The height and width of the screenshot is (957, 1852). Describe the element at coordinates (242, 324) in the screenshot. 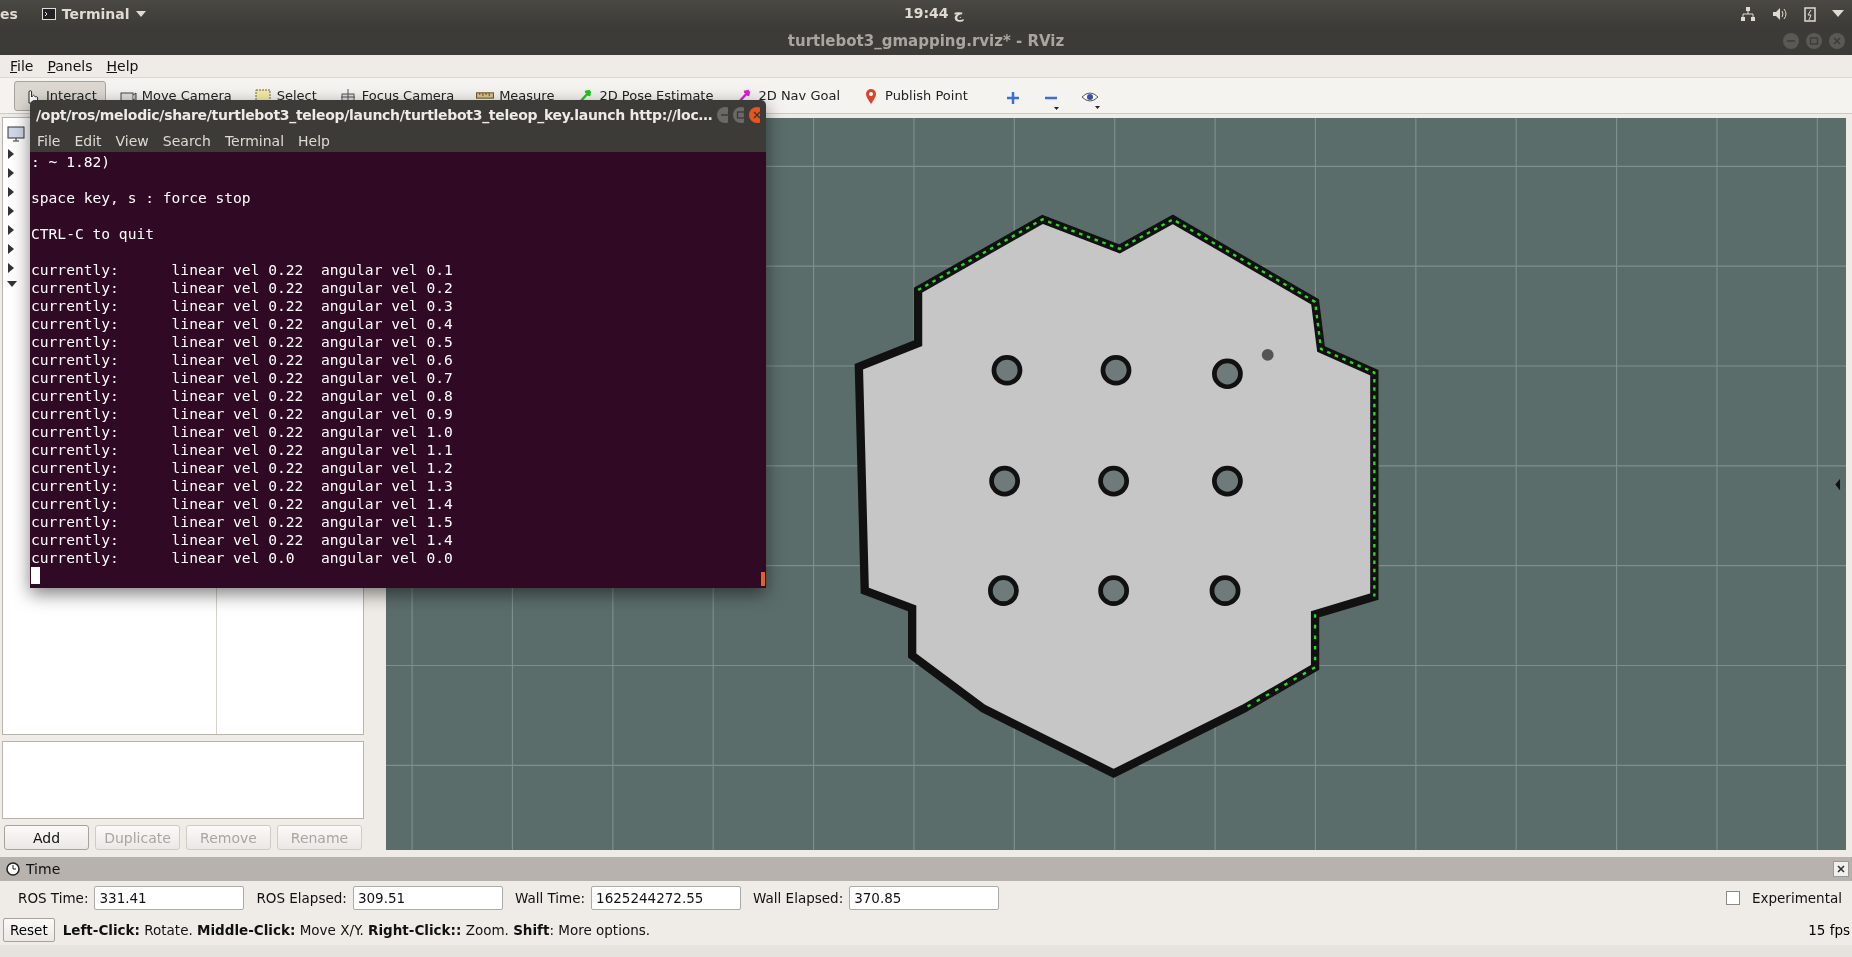

I see `terminal-line: currently: linear vel 0.22 angular vel 0.4` at that location.